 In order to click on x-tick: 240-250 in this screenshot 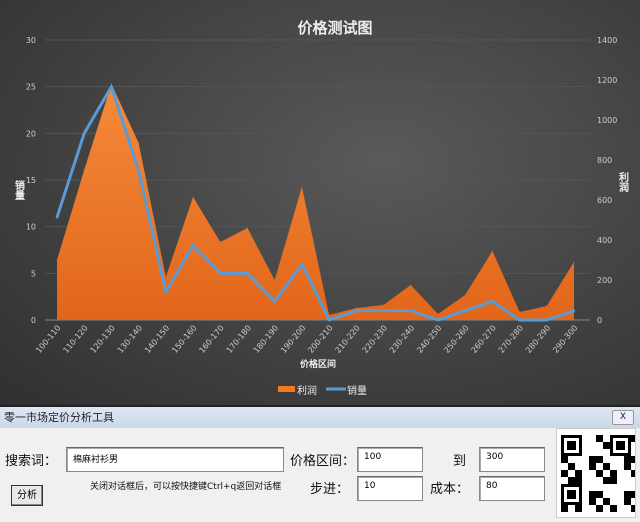, I will do `click(429, 339)`.